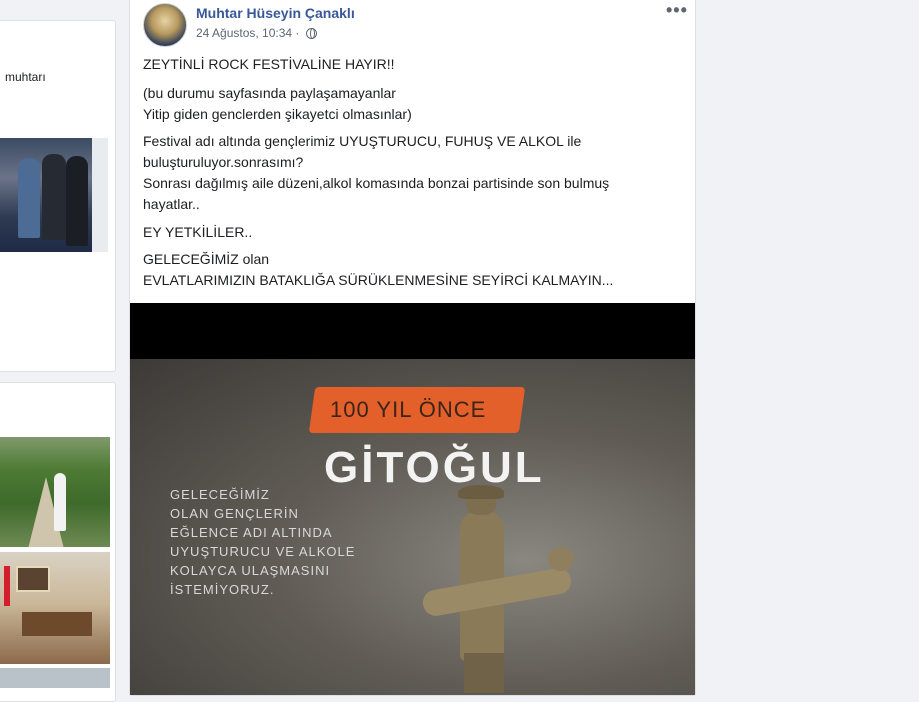 Image resolution: width=919 pixels, height=702 pixels. I want to click on post-meta: 24 Ağustos, 10:34 ·, so click(256, 33).